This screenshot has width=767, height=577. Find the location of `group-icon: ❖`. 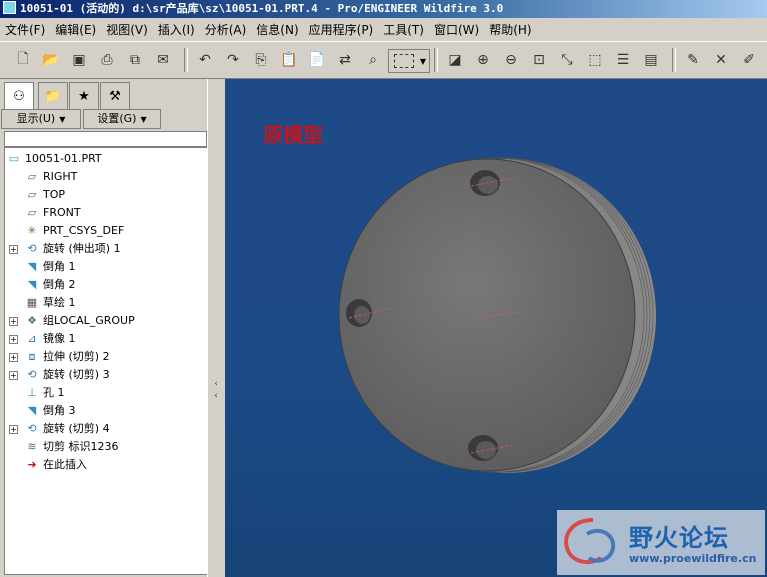

group-icon: ❖ is located at coordinates (32, 320).